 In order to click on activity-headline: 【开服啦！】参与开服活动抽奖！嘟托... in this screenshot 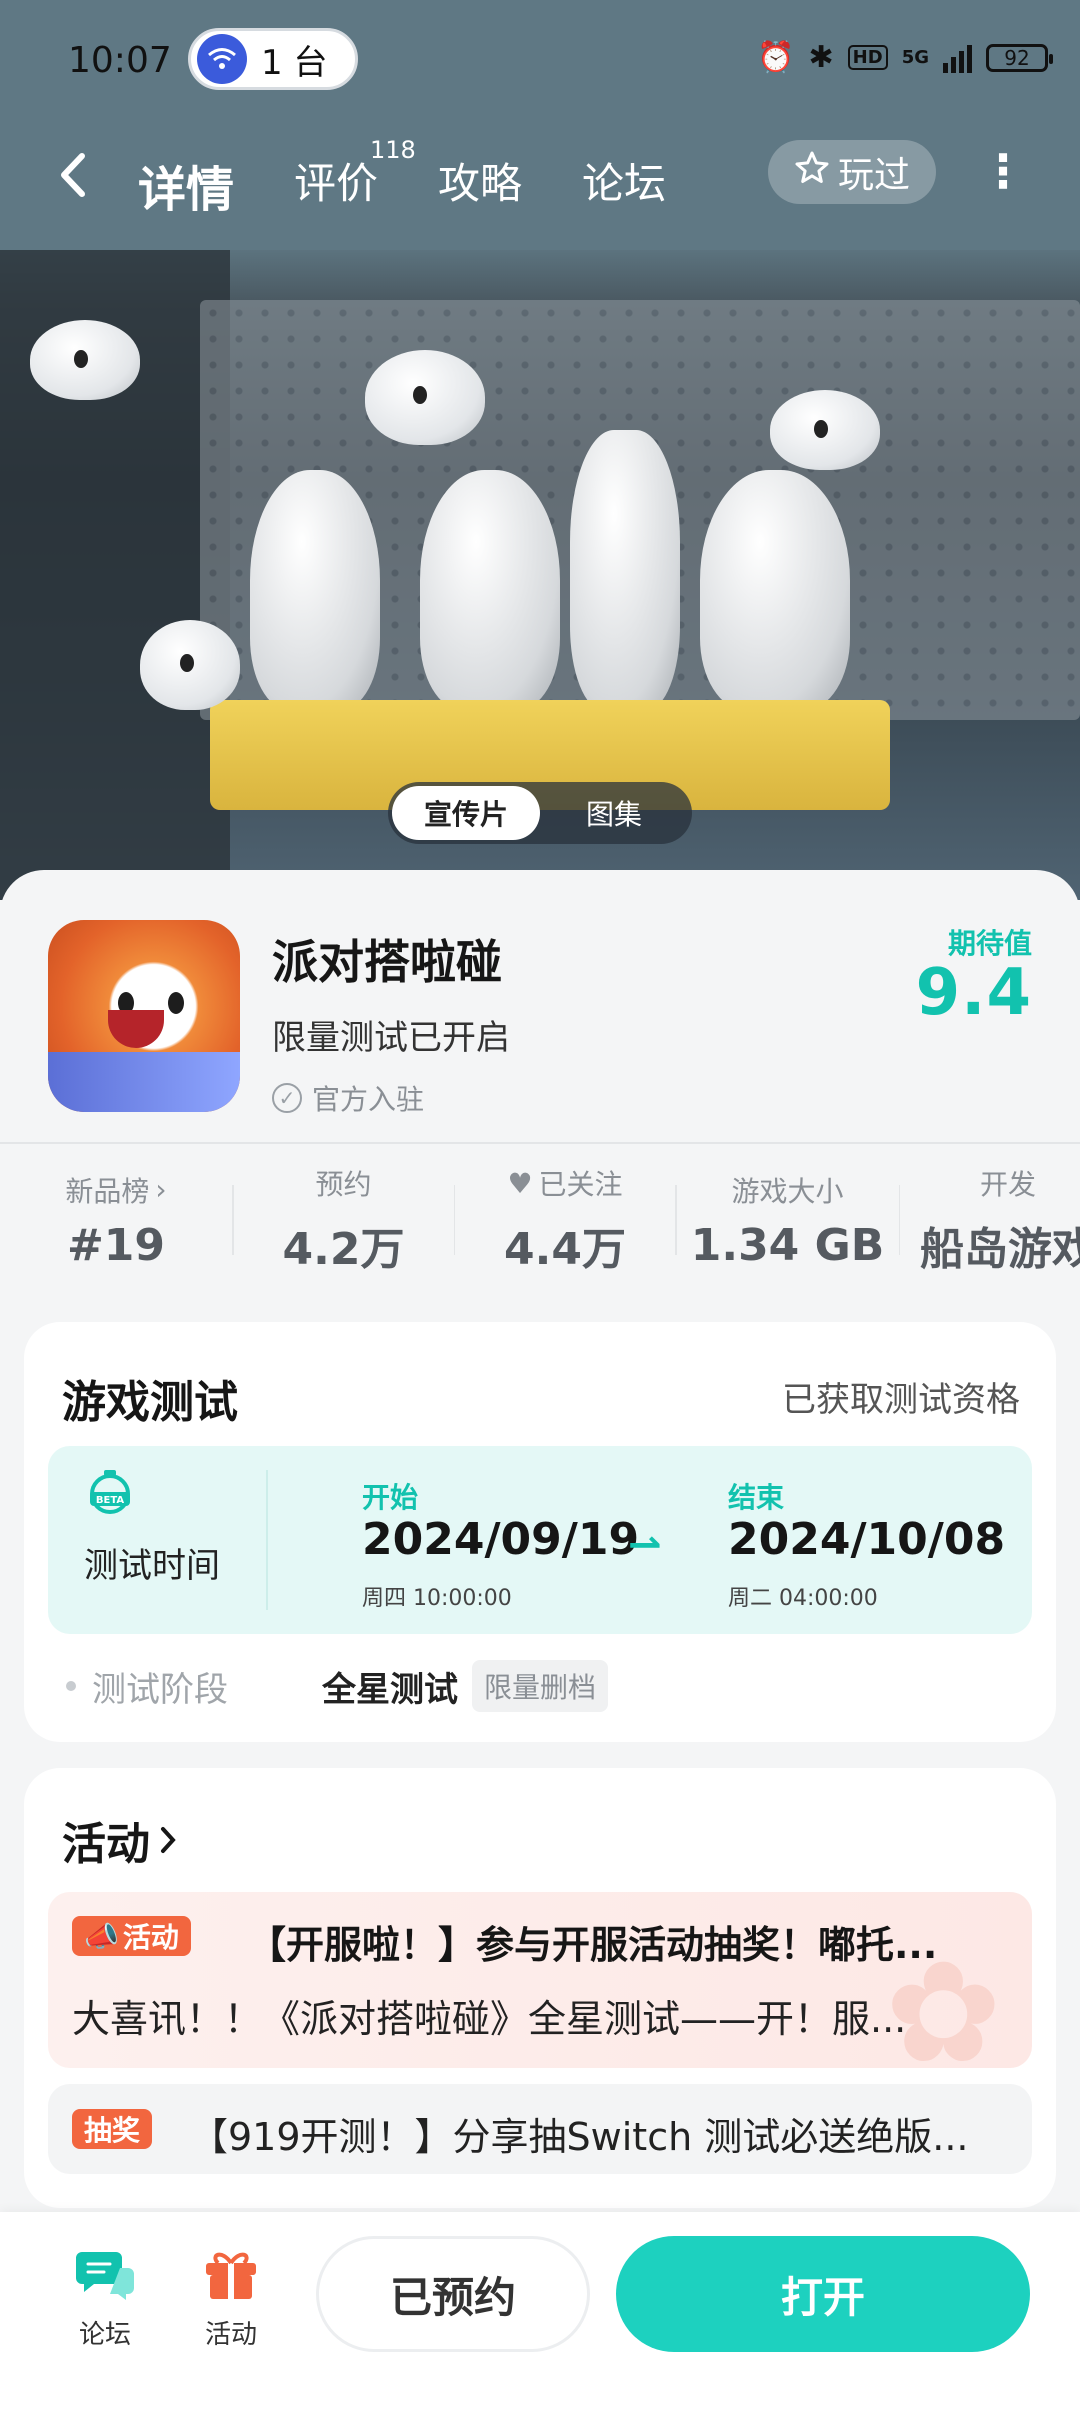, I will do `click(593, 1945)`.